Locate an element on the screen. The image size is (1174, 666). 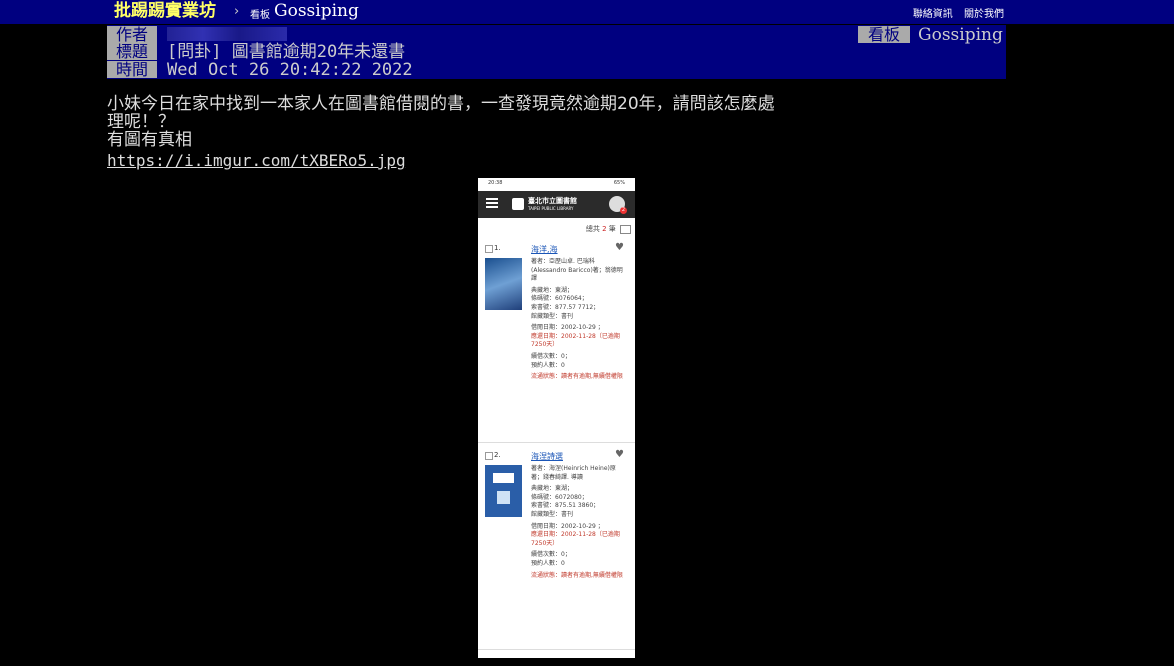
library-app-bar: 臺北市立圖書館 TAIPEI PUBLIC LIBRARY 2 is located at coordinates (556, 204).